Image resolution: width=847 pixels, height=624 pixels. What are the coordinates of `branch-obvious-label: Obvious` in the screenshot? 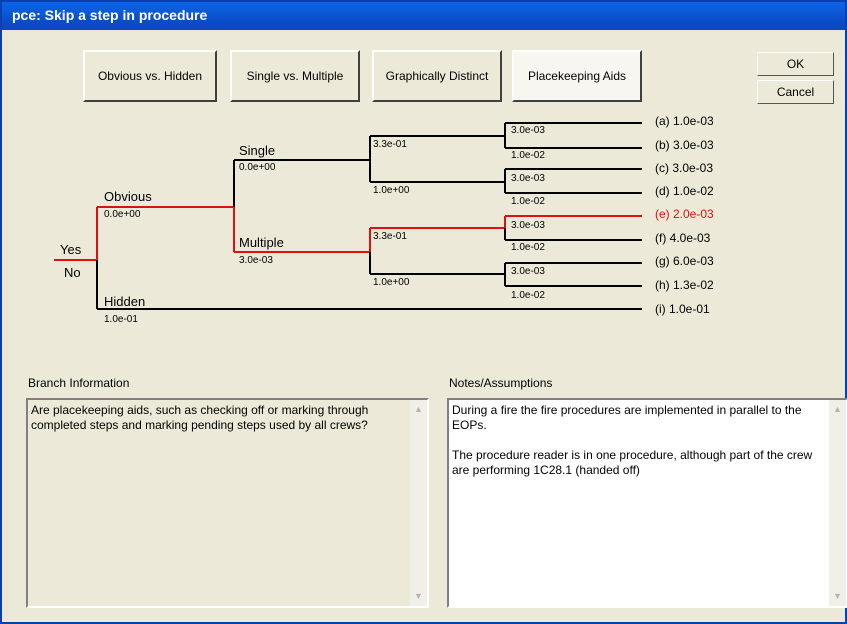 It's located at (128, 196).